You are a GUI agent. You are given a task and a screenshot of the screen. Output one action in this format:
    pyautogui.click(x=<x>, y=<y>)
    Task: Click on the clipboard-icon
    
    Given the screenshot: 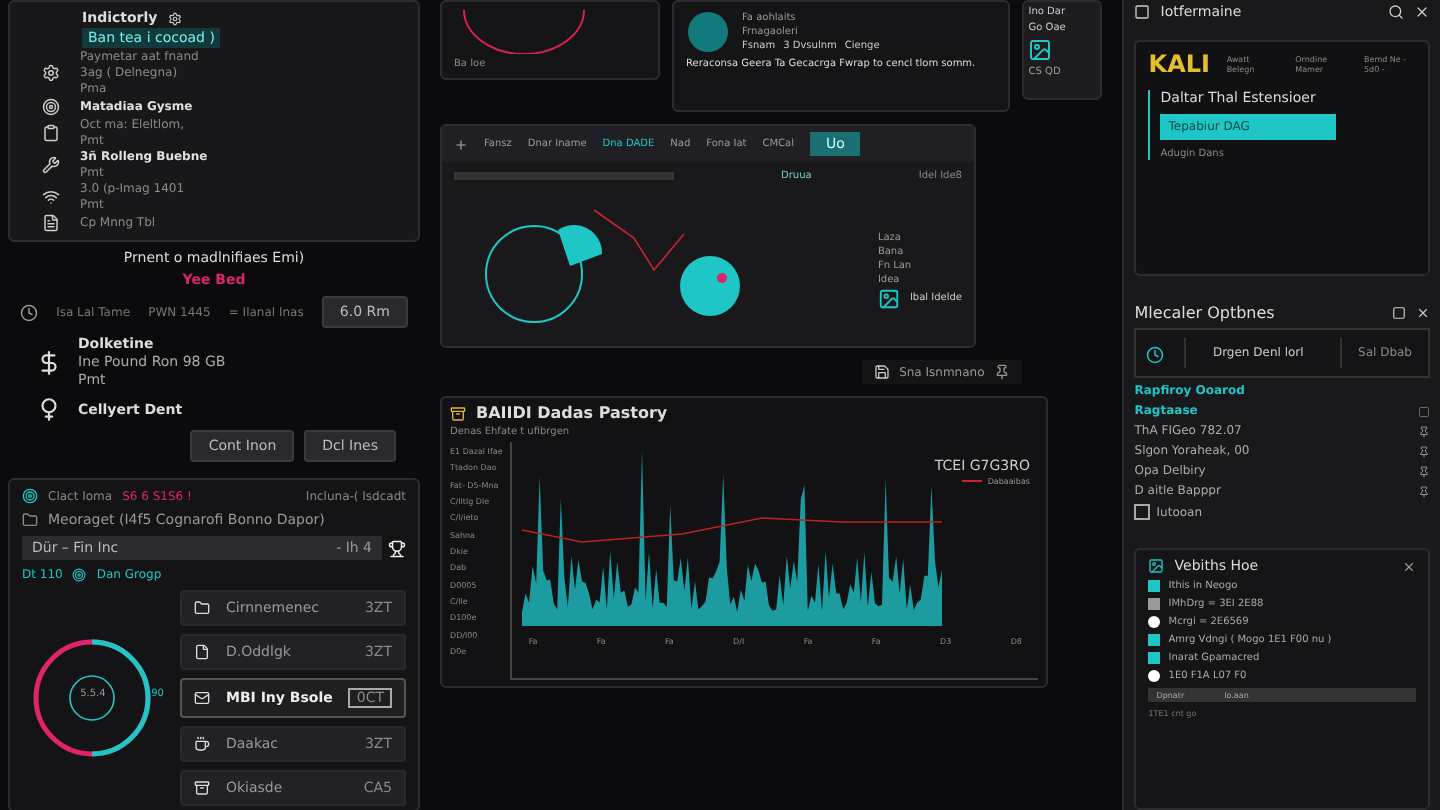 What is the action you would take?
    pyautogui.click(x=51, y=133)
    